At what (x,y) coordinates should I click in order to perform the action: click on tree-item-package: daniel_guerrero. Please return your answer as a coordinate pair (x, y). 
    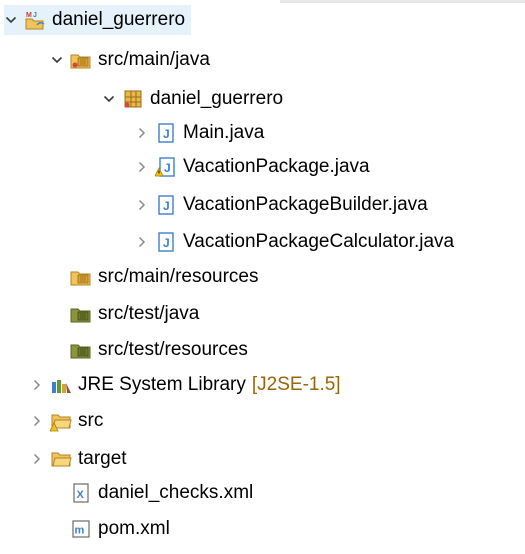
    Looking at the image, I should click on (192, 99).